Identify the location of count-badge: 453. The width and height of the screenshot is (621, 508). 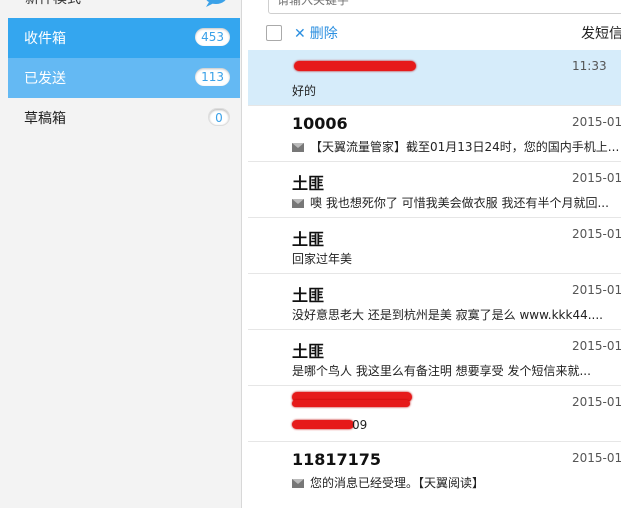
(212, 37).